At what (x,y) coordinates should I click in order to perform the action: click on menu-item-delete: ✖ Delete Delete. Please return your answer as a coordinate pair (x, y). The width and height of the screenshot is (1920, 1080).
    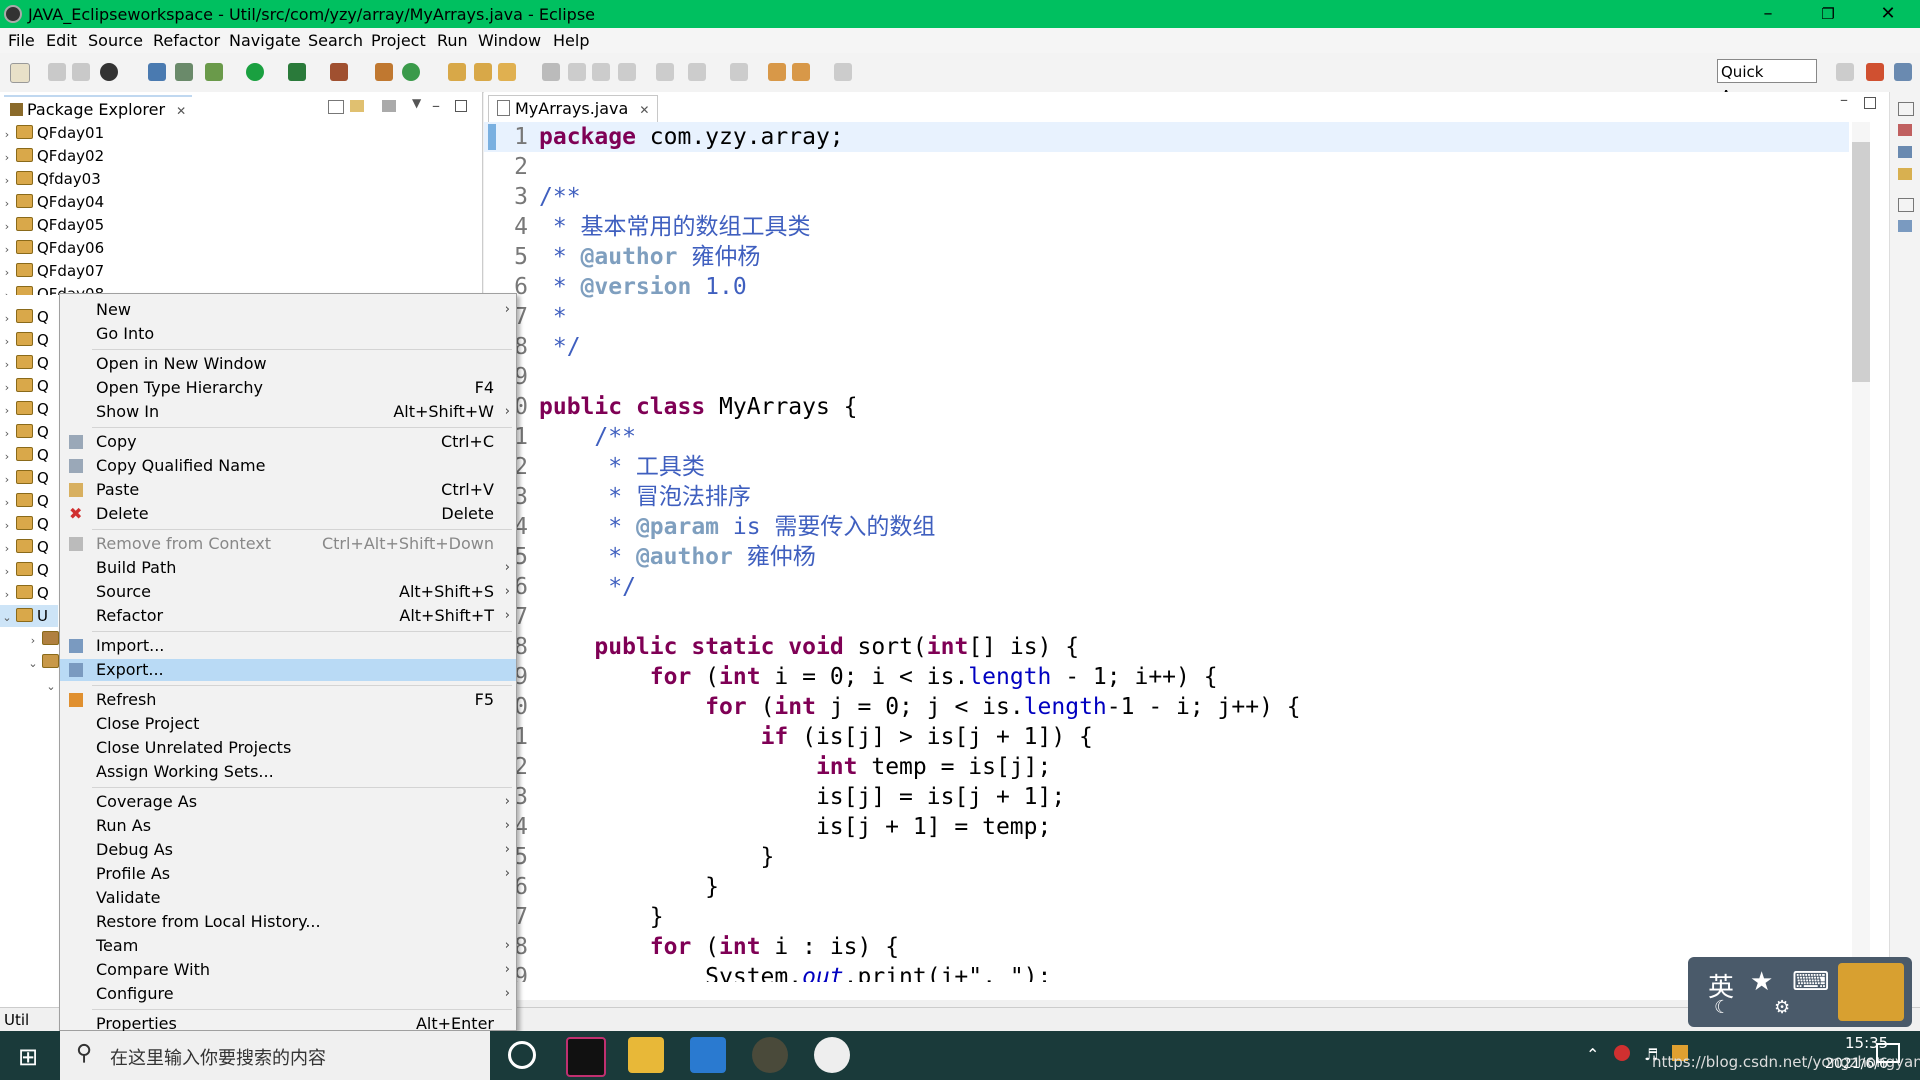
    Looking at the image, I should click on (288, 514).